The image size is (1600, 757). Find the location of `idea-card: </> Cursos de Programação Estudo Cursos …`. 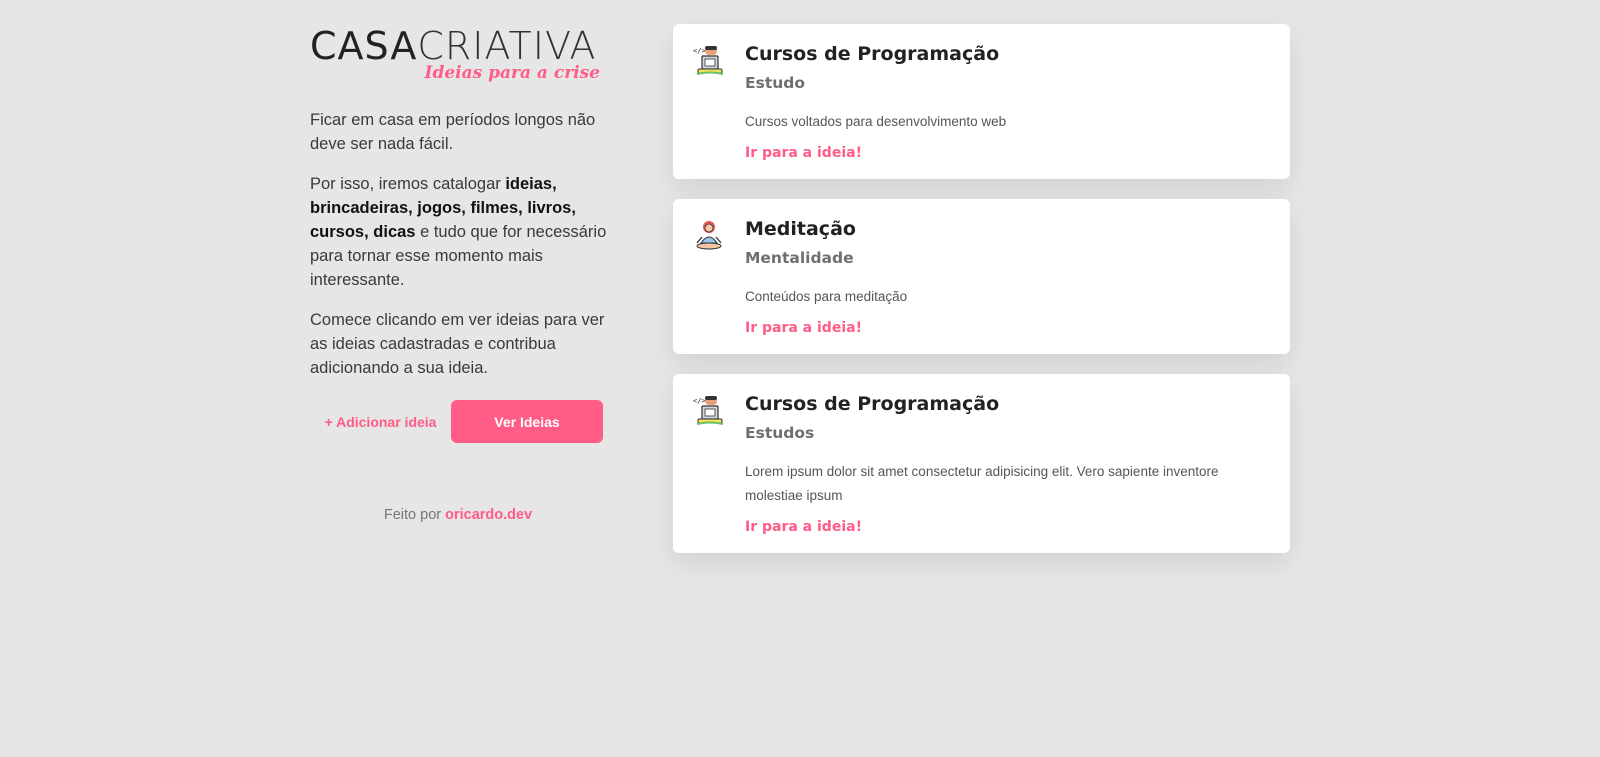

idea-card: </> Cursos de Programação Estudo Cursos … is located at coordinates (981, 101).